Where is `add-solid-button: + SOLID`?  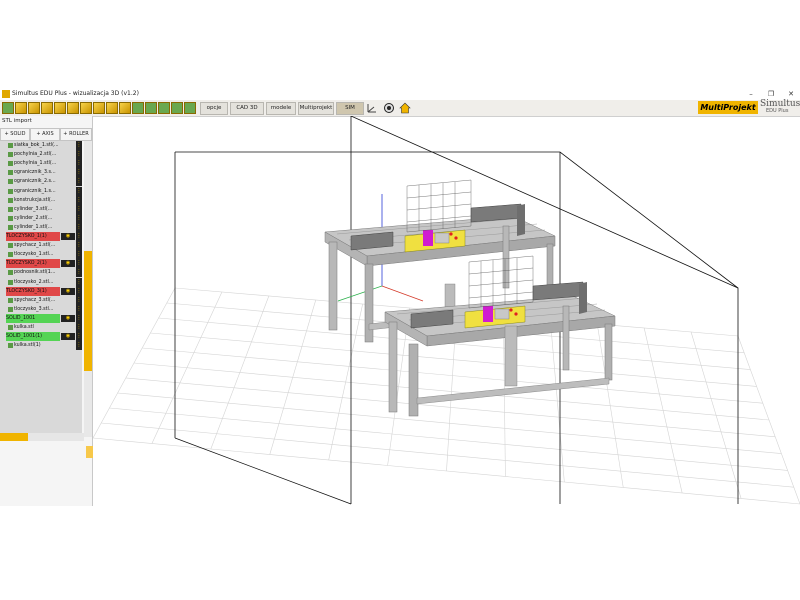
add-solid-button: + SOLID is located at coordinates (15, 134).